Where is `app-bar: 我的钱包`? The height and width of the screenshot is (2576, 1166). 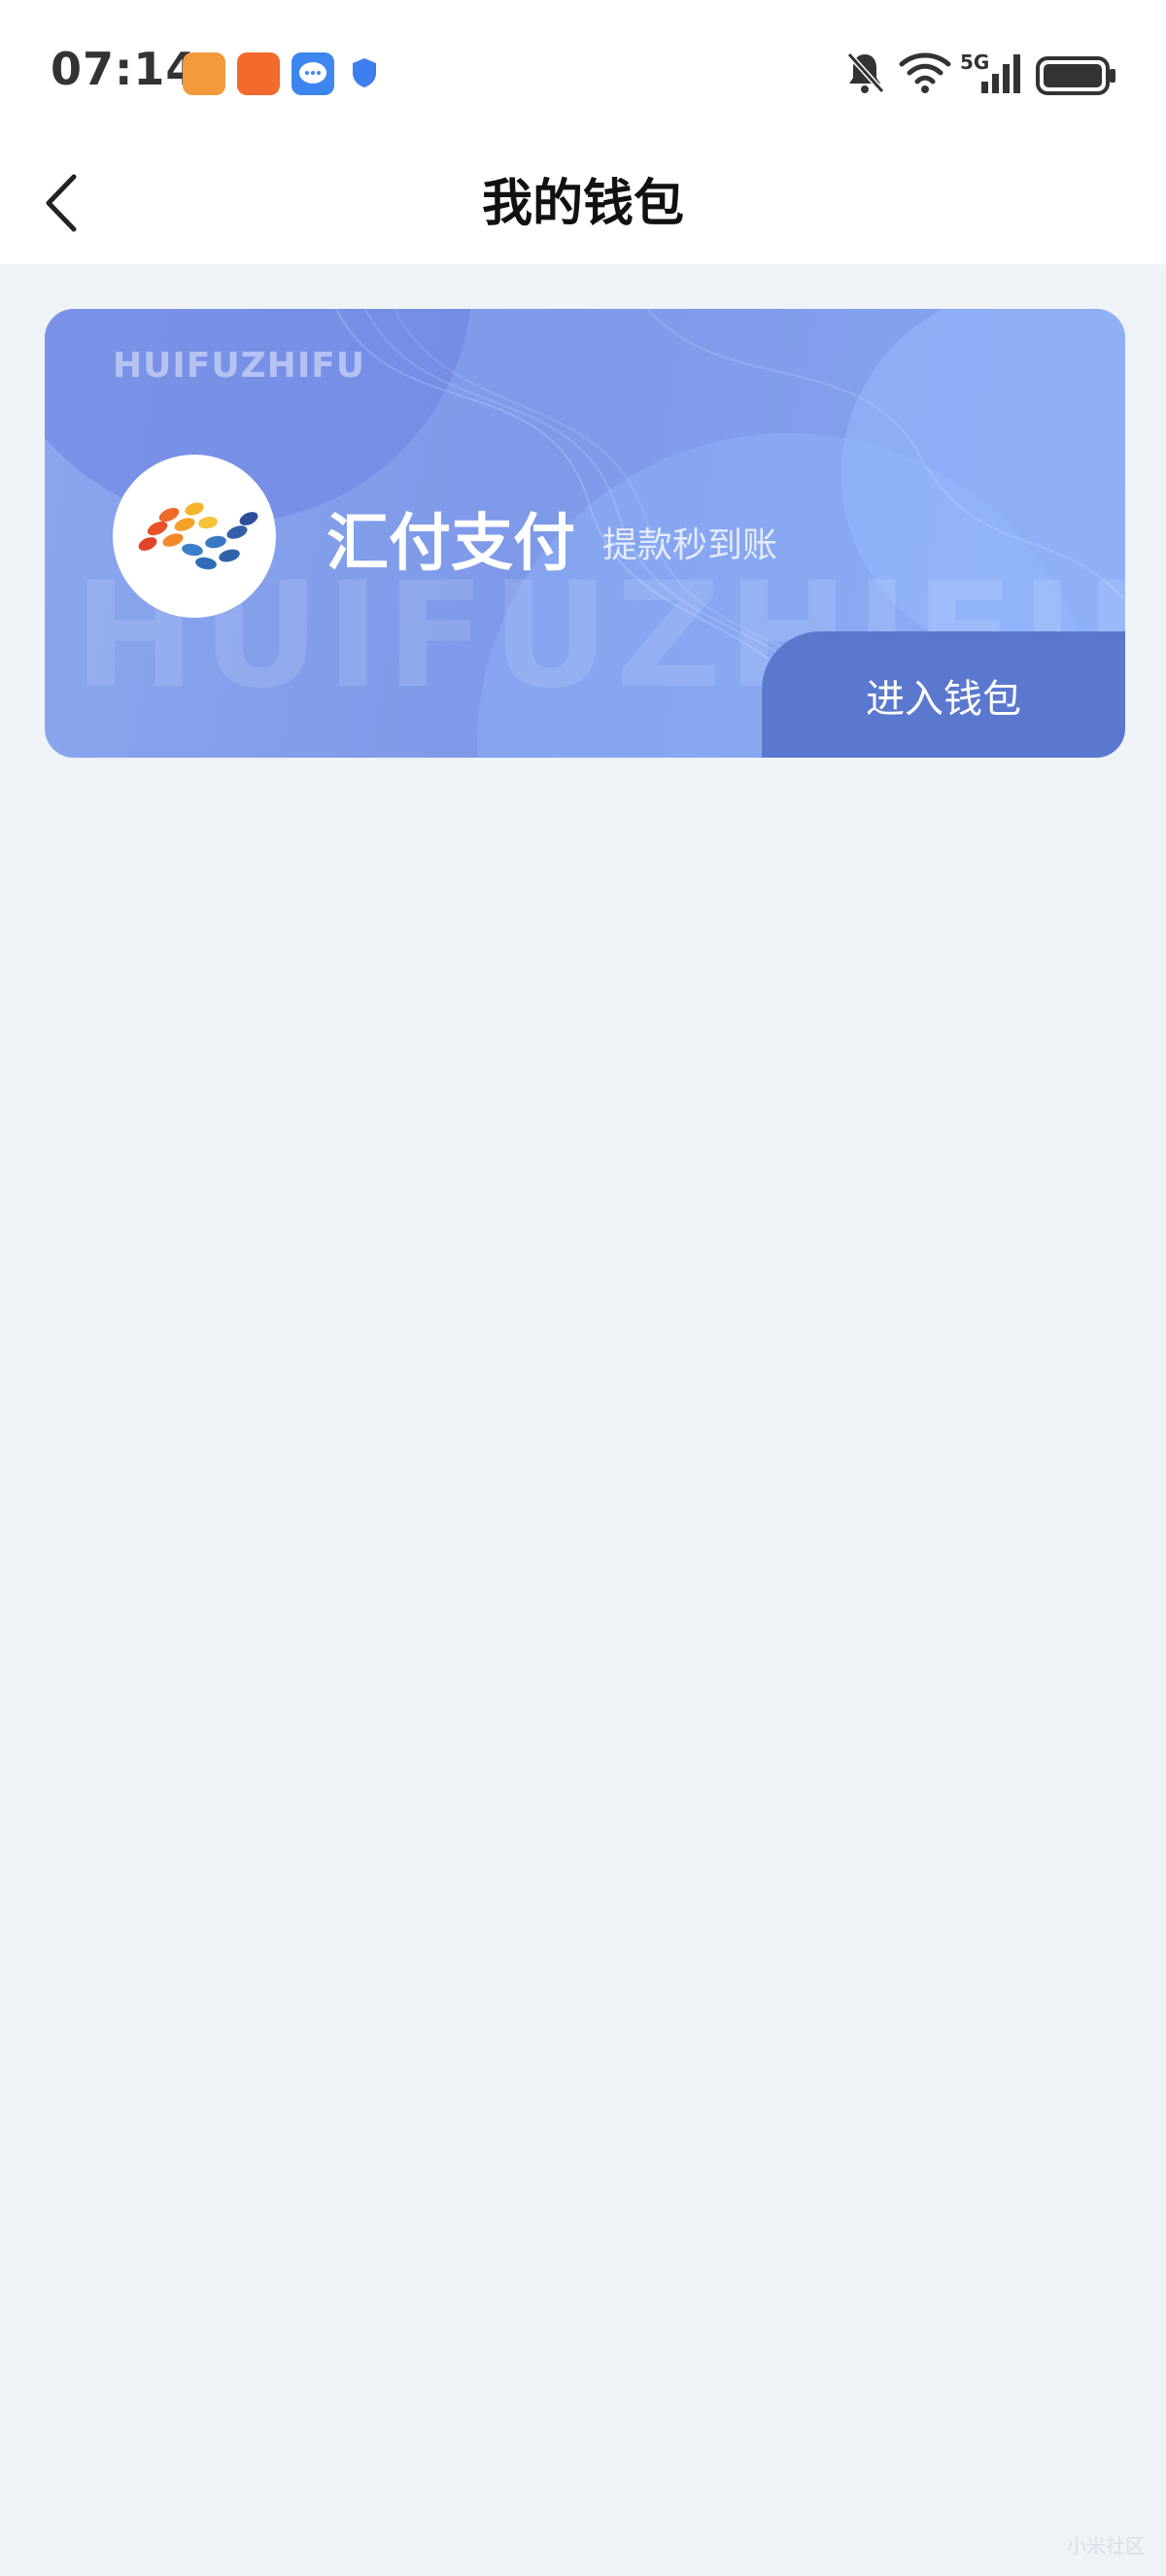
app-bar: 我的钱包 is located at coordinates (583, 205).